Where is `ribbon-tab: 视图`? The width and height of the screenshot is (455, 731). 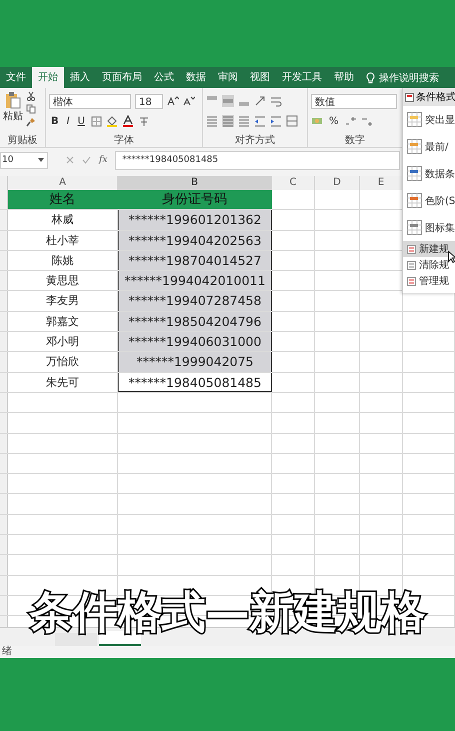
ribbon-tab: 视图 is located at coordinates (260, 77).